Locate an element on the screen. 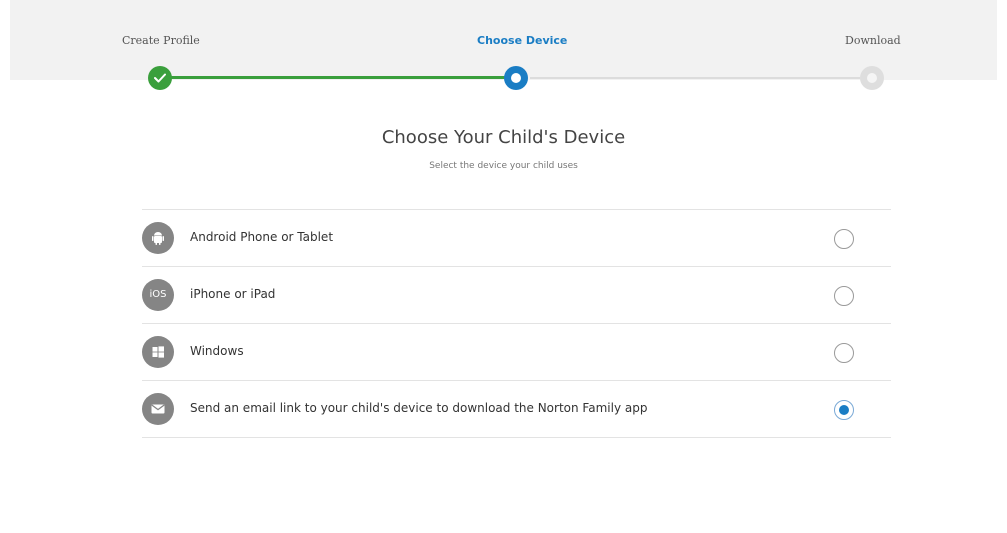  current-step-dot is located at coordinates (516, 78).